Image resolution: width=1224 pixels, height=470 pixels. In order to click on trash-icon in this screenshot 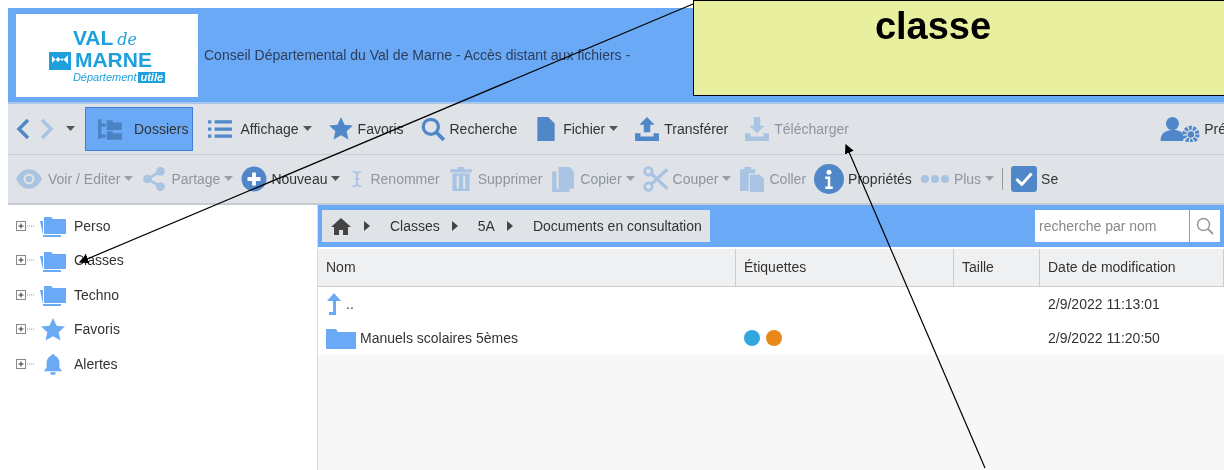, I will do `click(460, 179)`.